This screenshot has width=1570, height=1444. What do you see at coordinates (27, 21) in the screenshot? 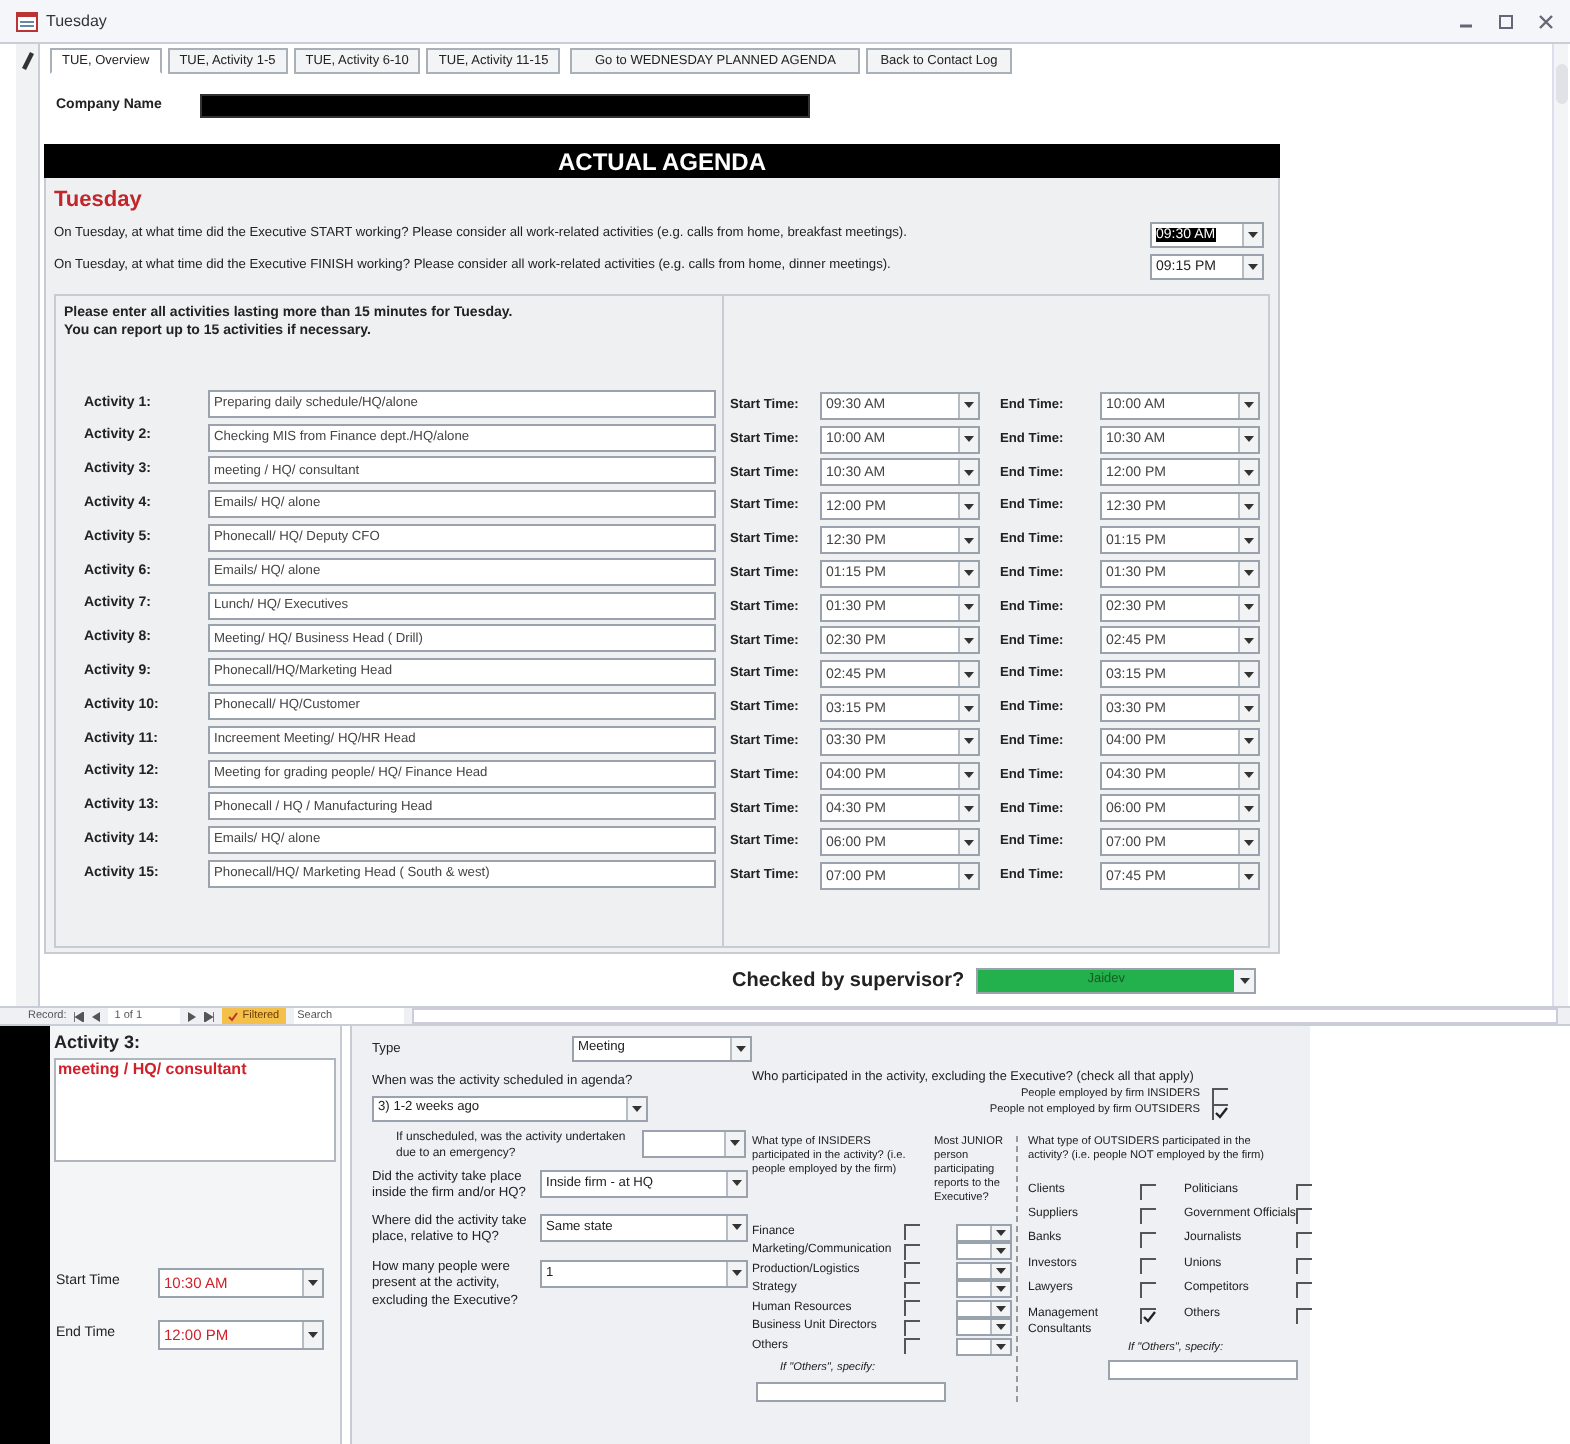
I see `form-icon` at bounding box center [27, 21].